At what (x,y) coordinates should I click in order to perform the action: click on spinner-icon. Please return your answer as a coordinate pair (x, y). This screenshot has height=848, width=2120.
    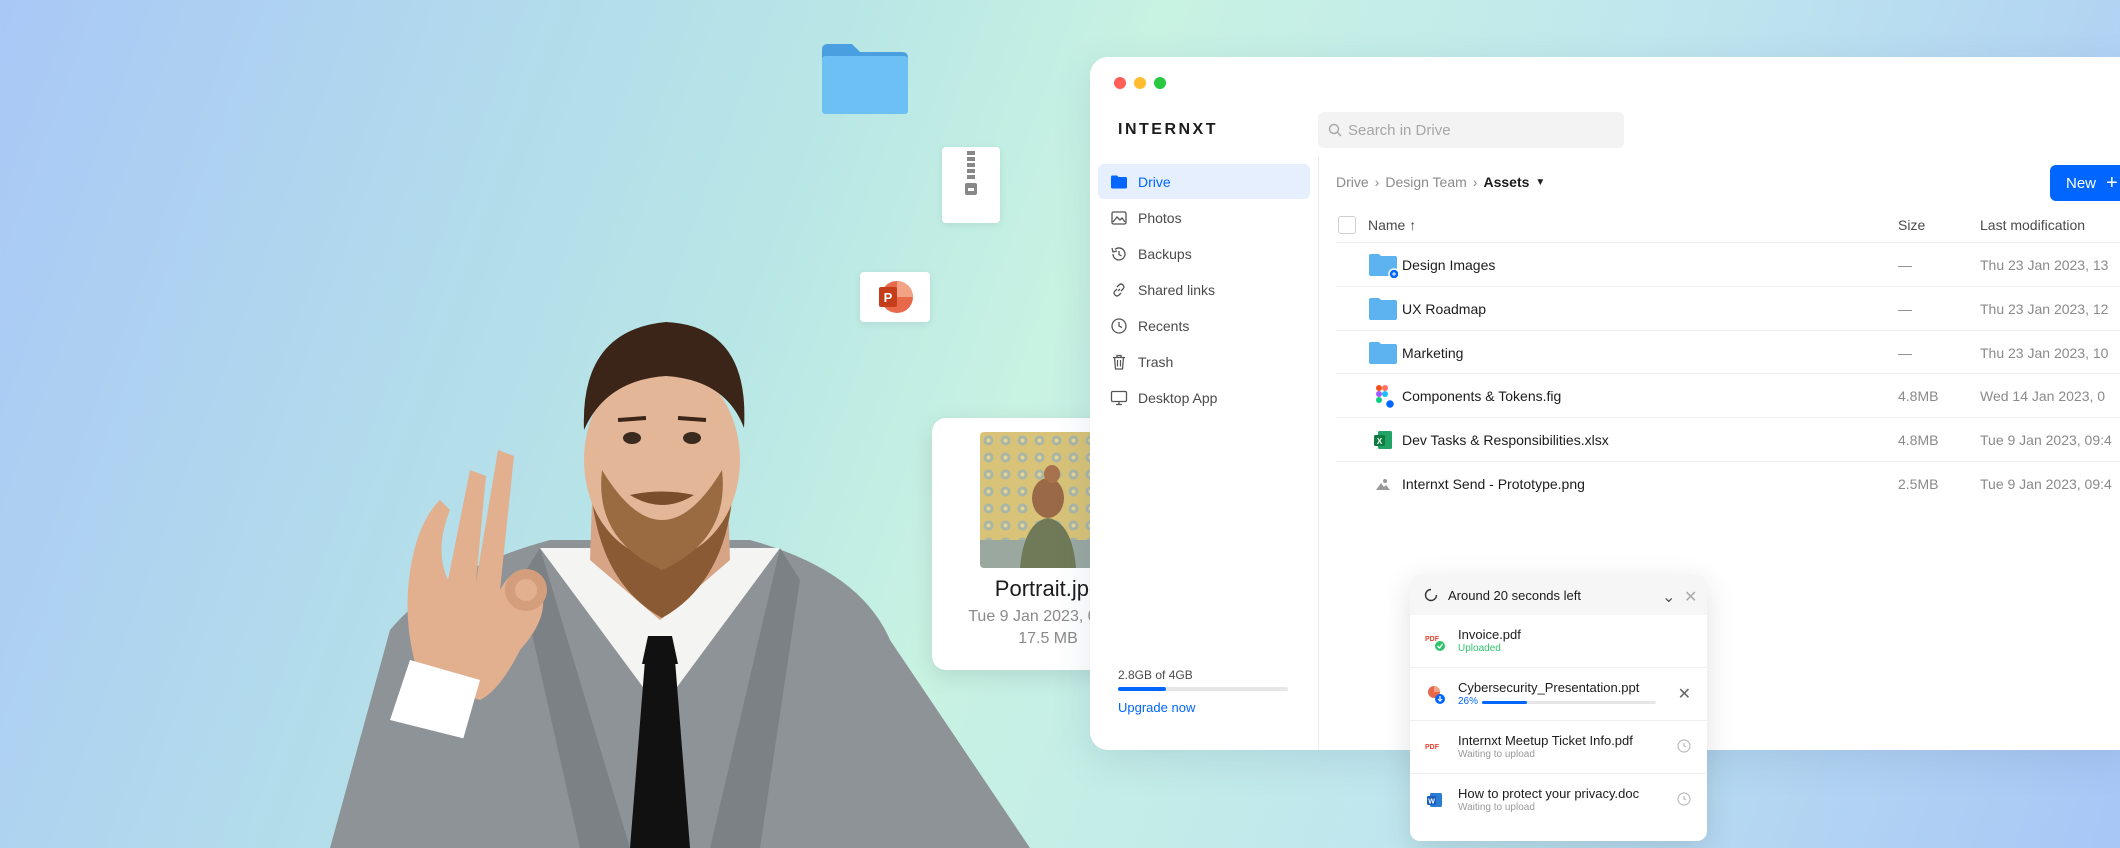
    Looking at the image, I should click on (1431, 595).